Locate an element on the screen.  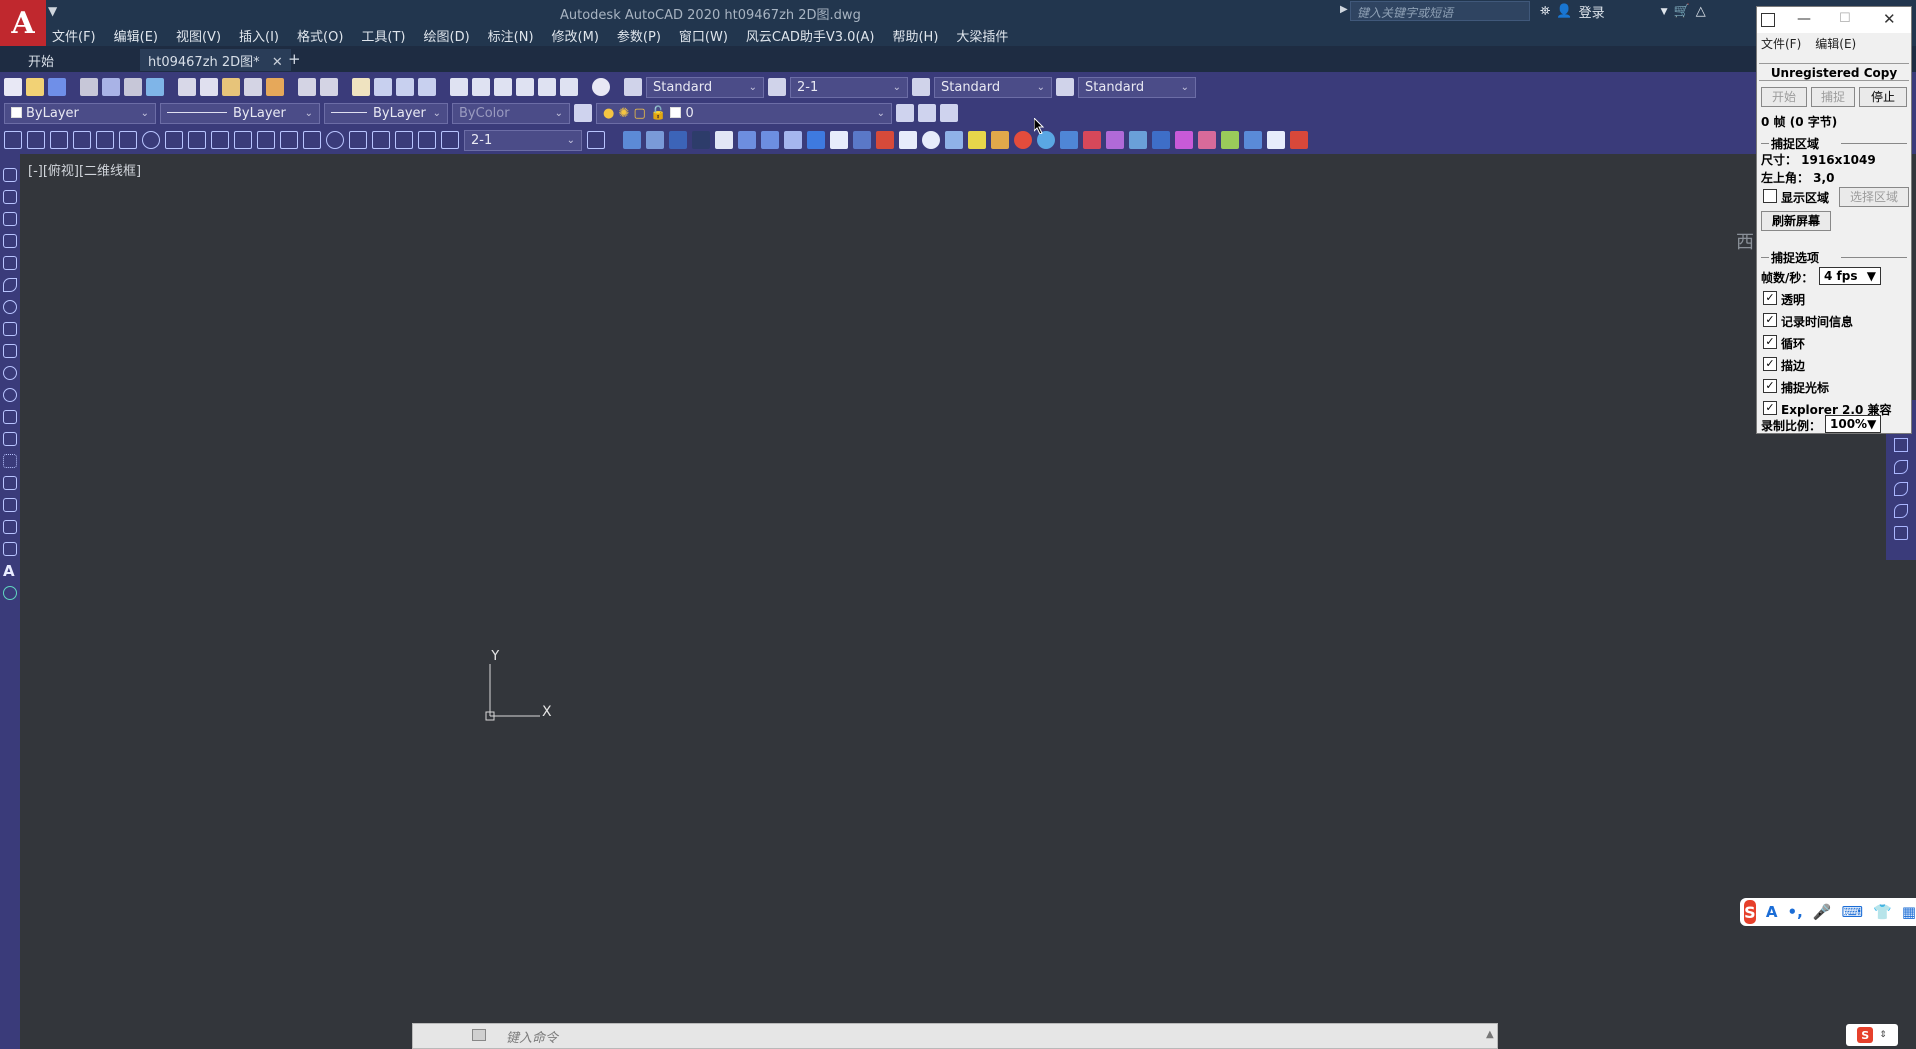
add-selected-icon is located at coordinates (10, 593).